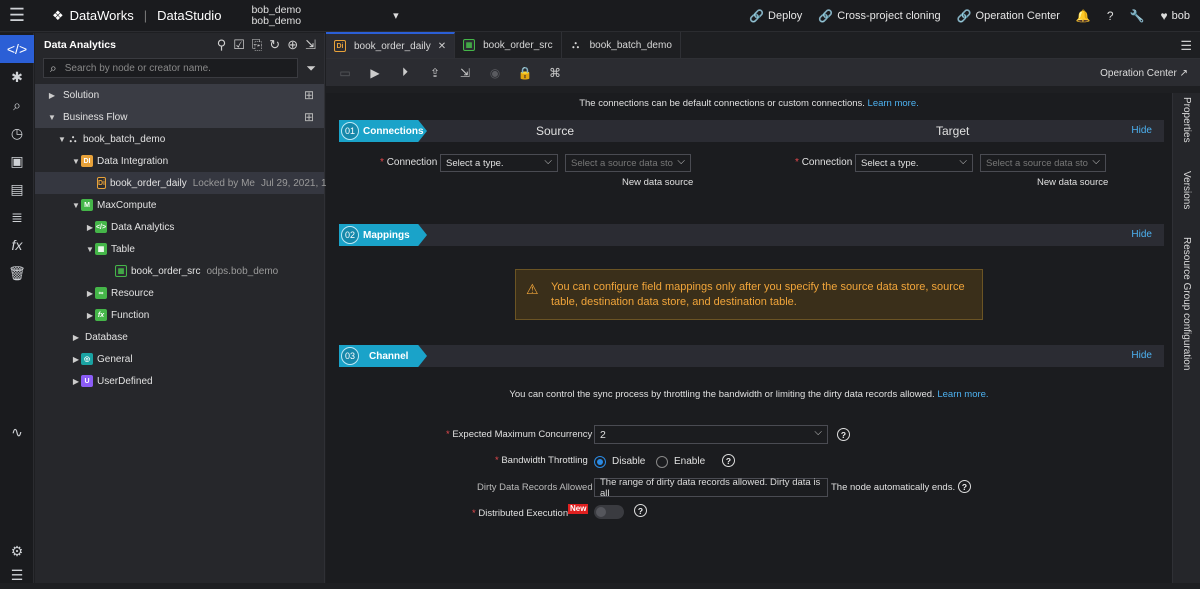  What do you see at coordinates (179, 117) in the screenshot?
I see `tree-item-business-flow: ▼ Business Flow ⊞` at bounding box center [179, 117].